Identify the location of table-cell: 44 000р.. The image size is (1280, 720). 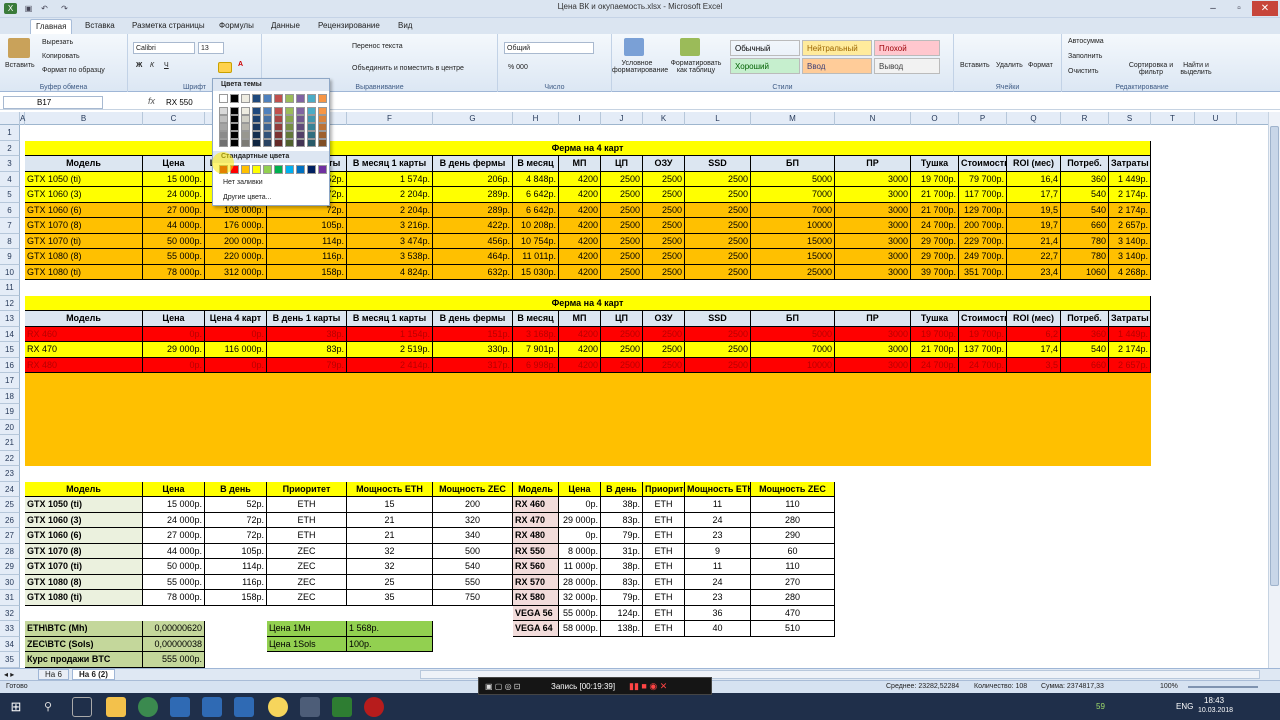
(174, 551).